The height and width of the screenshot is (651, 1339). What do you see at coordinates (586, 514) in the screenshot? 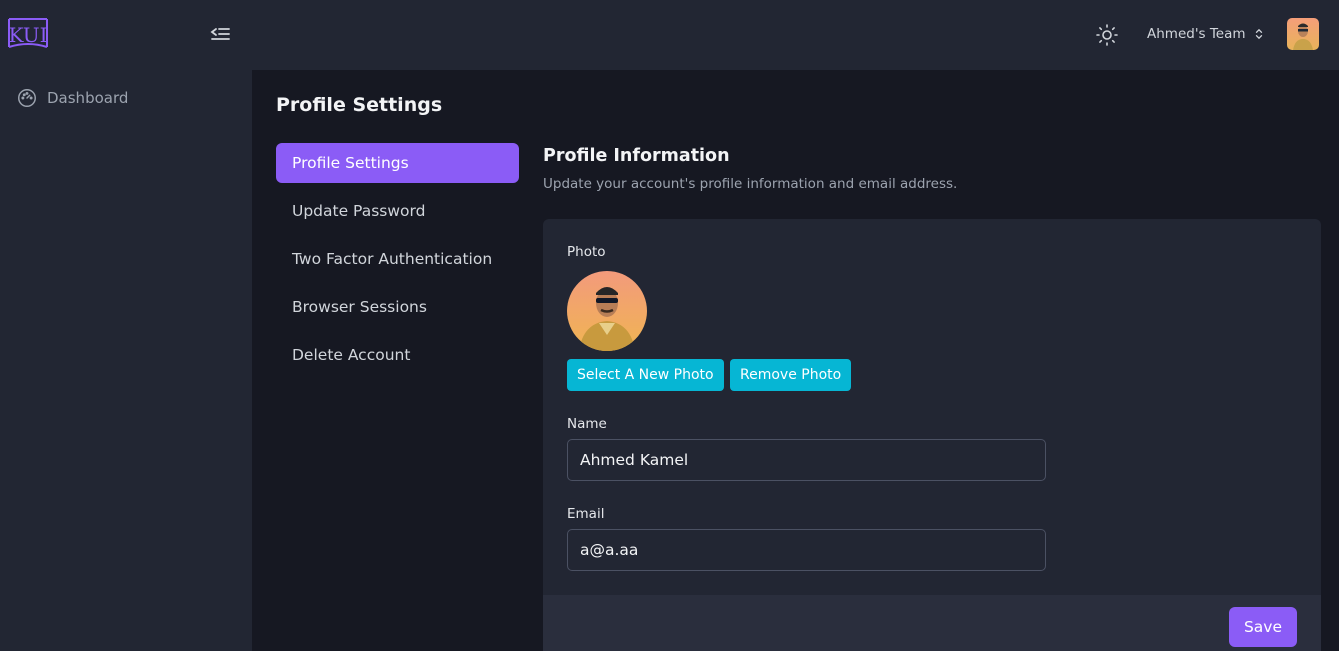
I see `email-label: Email` at bounding box center [586, 514].